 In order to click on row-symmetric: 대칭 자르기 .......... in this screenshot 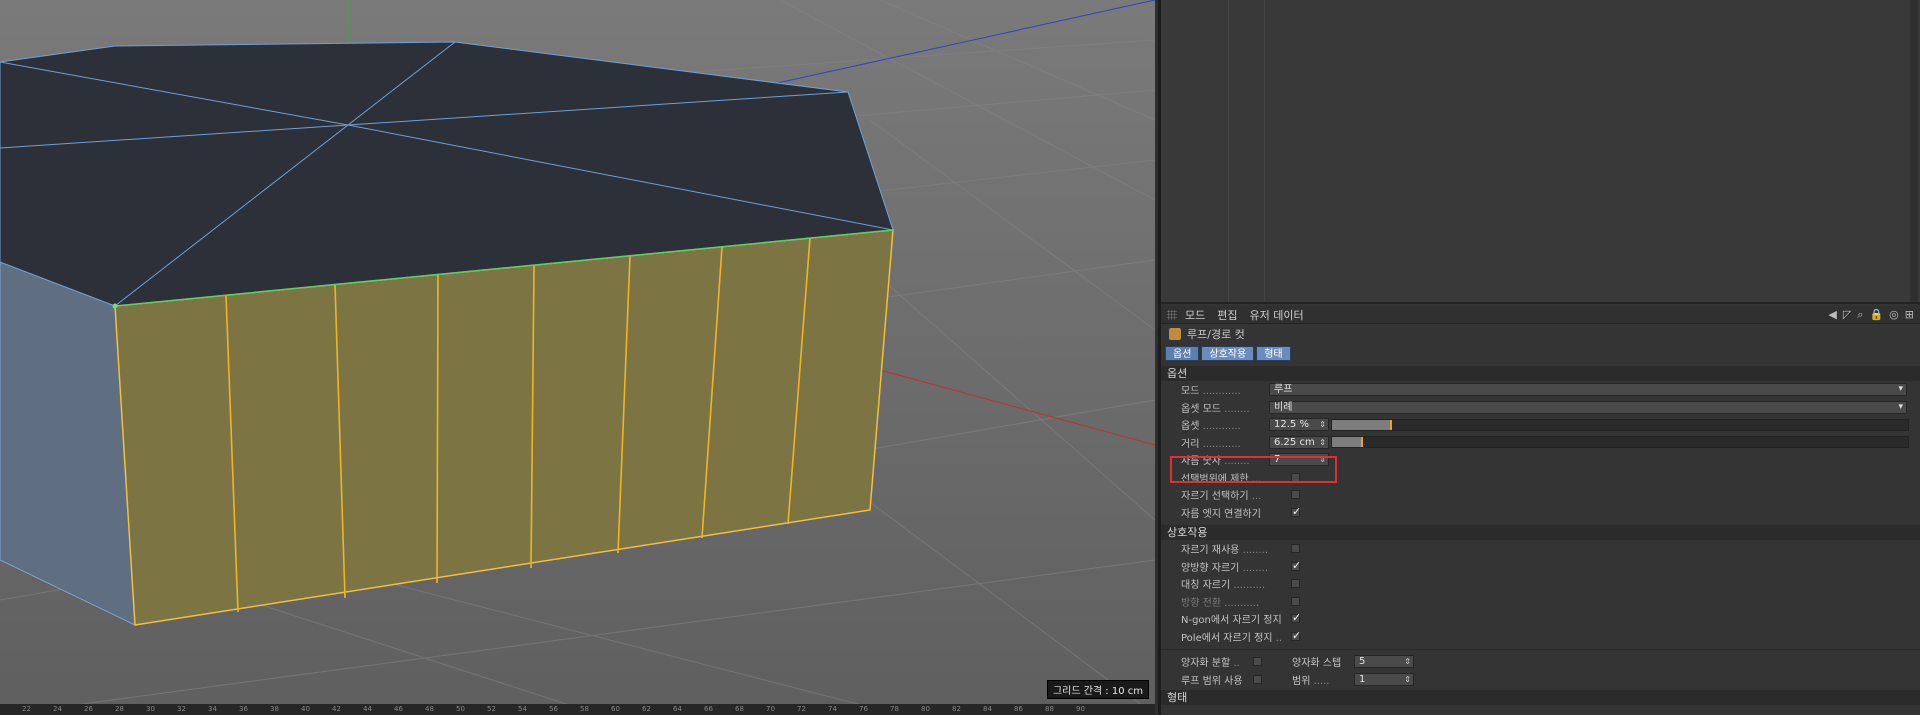, I will do `click(1540, 584)`.